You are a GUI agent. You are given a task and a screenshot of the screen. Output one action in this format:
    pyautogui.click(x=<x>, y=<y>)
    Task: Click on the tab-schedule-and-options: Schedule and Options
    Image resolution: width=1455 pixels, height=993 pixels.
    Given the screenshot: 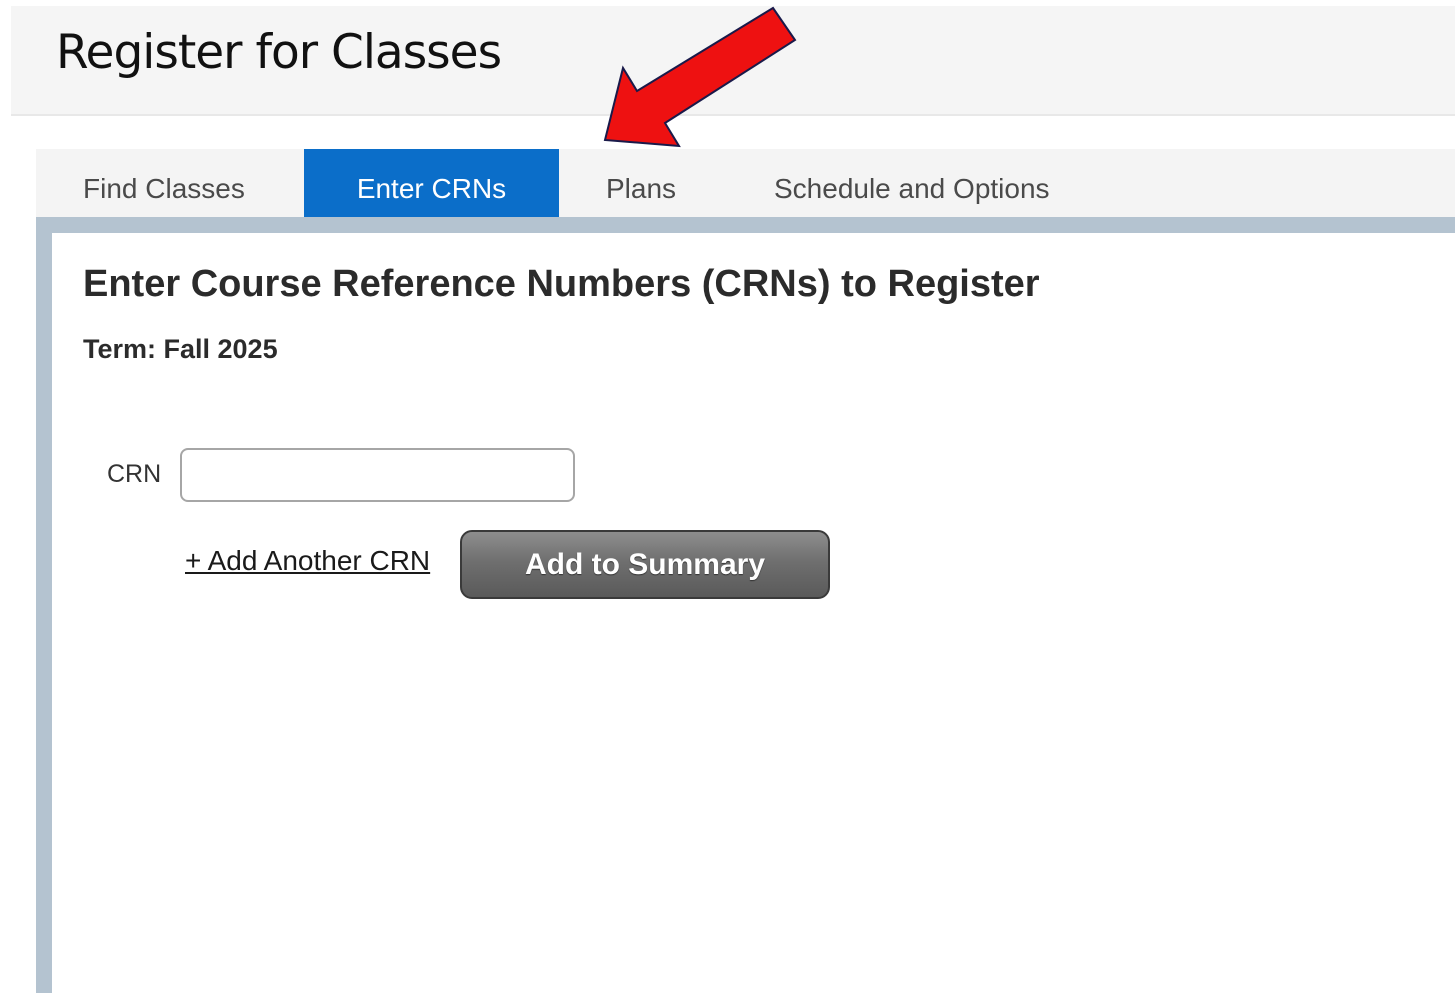 What is the action you would take?
    pyautogui.click(x=912, y=183)
    